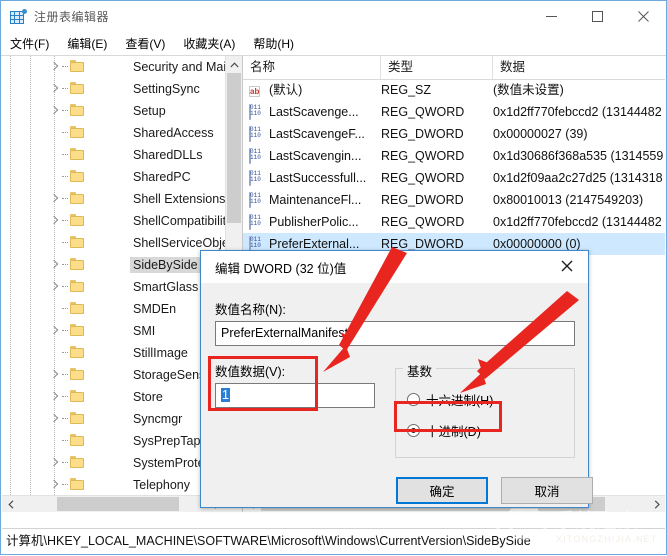  What do you see at coordinates (10, 504) in the screenshot?
I see `scroll-left-icon` at bounding box center [10, 504].